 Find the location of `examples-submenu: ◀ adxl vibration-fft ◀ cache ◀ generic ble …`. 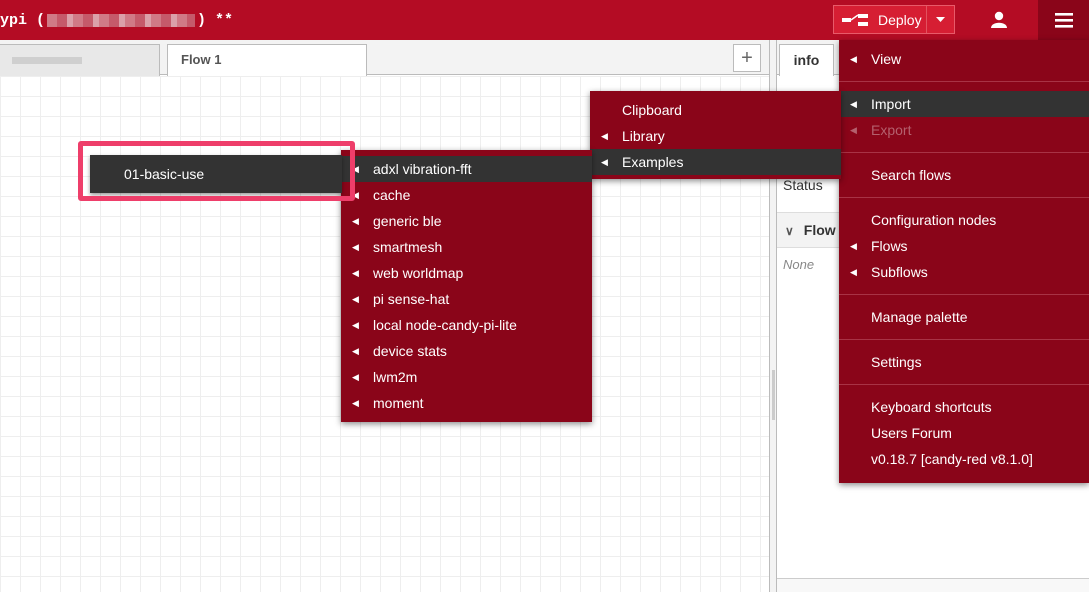

examples-submenu: ◀ adxl vibration-fft ◀ cache ◀ generic ble … is located at coordinates (466, 286).